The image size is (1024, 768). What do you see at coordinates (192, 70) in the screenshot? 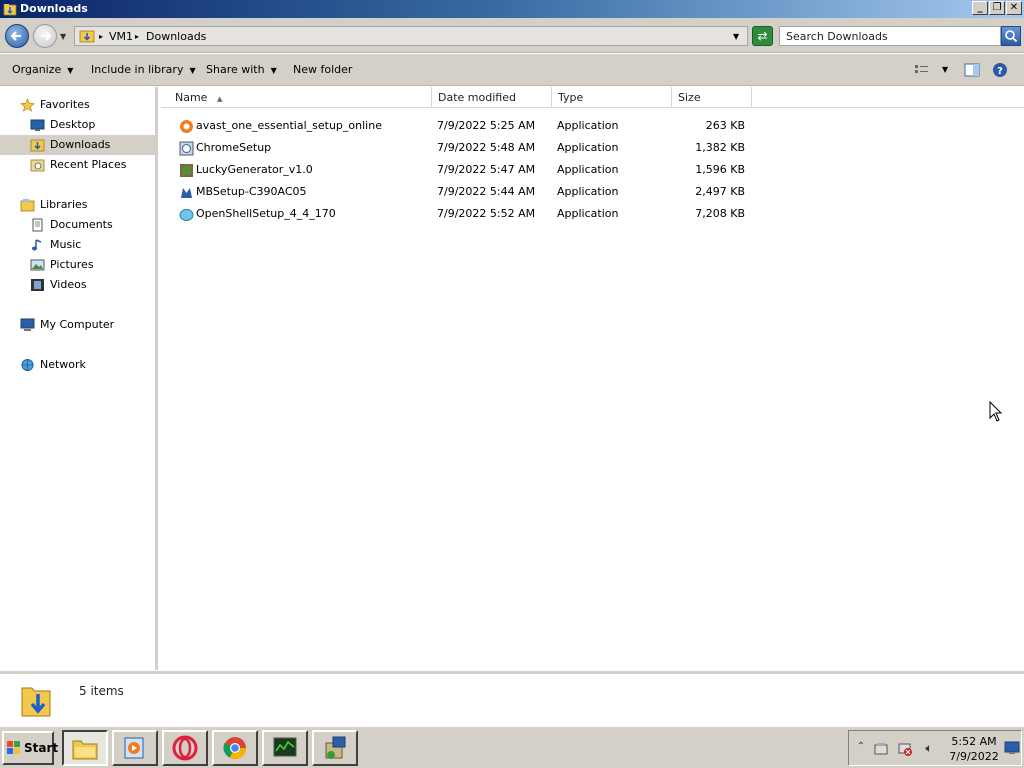
I see `dropdown-caret-icon: ▼` at bounding box center [192, 70].